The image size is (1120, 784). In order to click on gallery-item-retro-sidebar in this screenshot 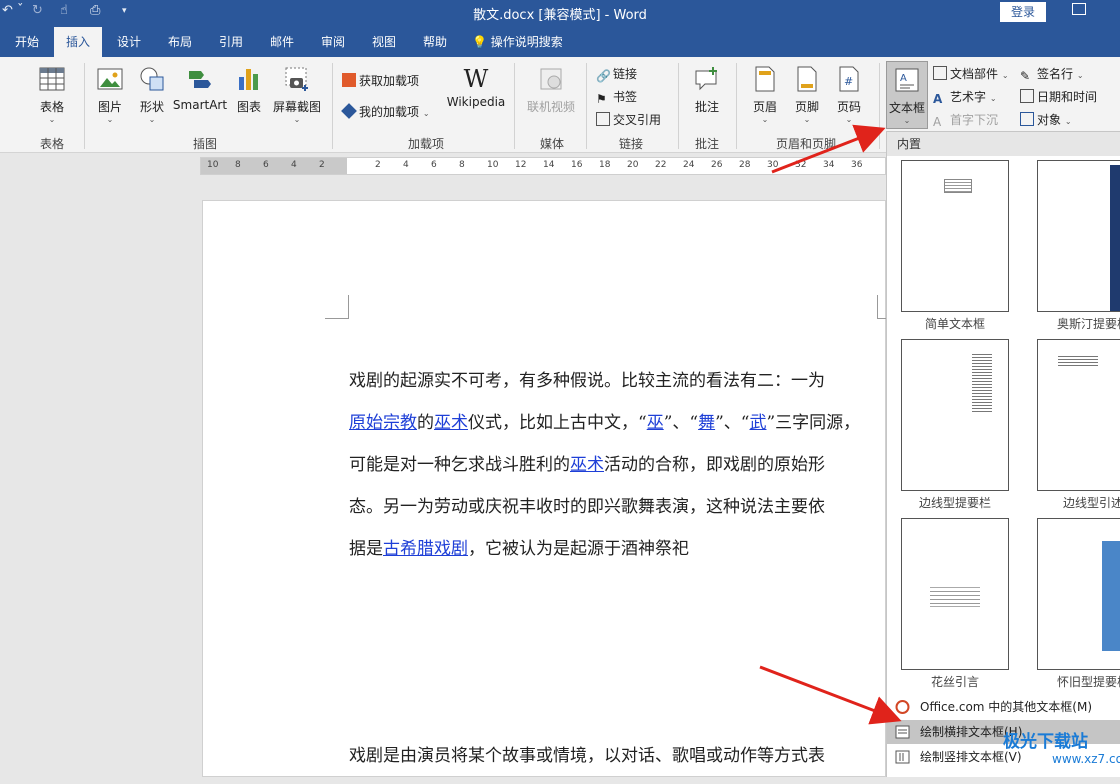, I will do `click(1078, 594)`.